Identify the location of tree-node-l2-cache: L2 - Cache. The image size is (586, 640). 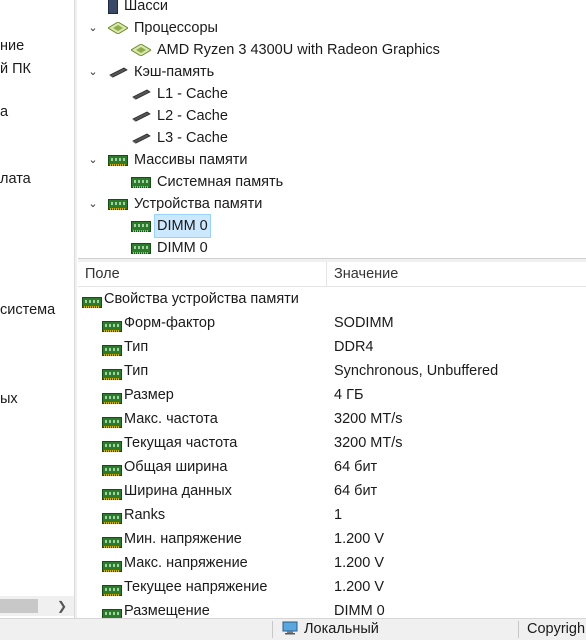
(168, 116).